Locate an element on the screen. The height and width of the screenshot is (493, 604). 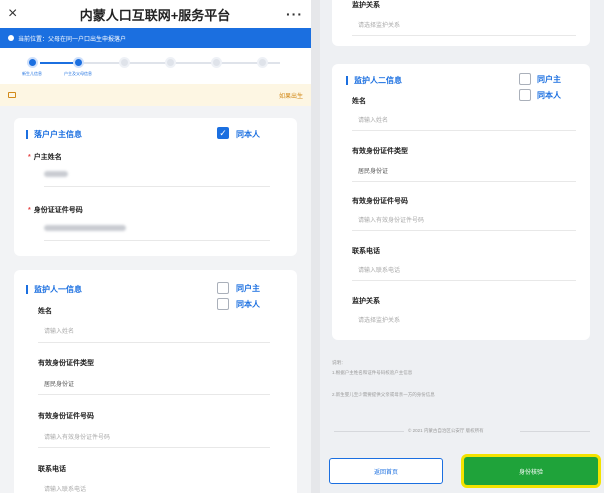
notice-text: 如果出生 is located at coordinates (291, 95).